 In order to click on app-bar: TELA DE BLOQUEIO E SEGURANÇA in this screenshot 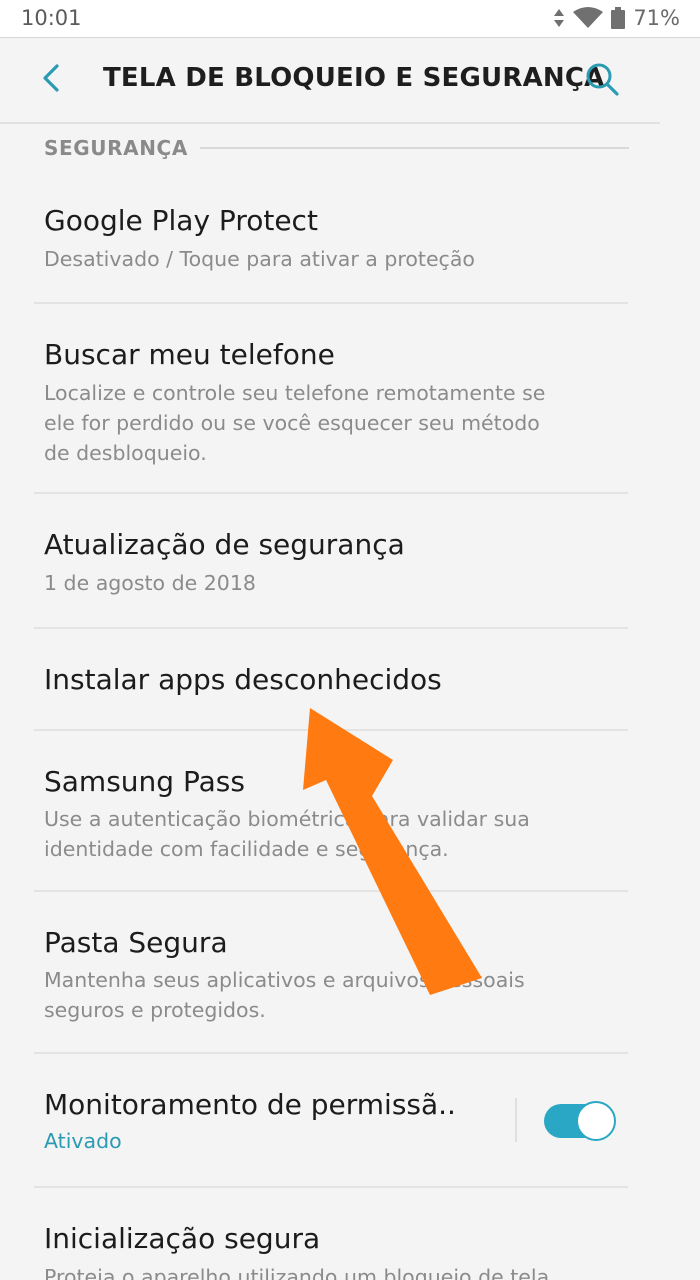, I will do `click(350, 81)`.